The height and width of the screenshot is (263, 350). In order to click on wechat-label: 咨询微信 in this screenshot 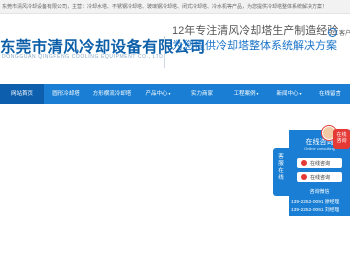, I will do `click(319, 192)`.